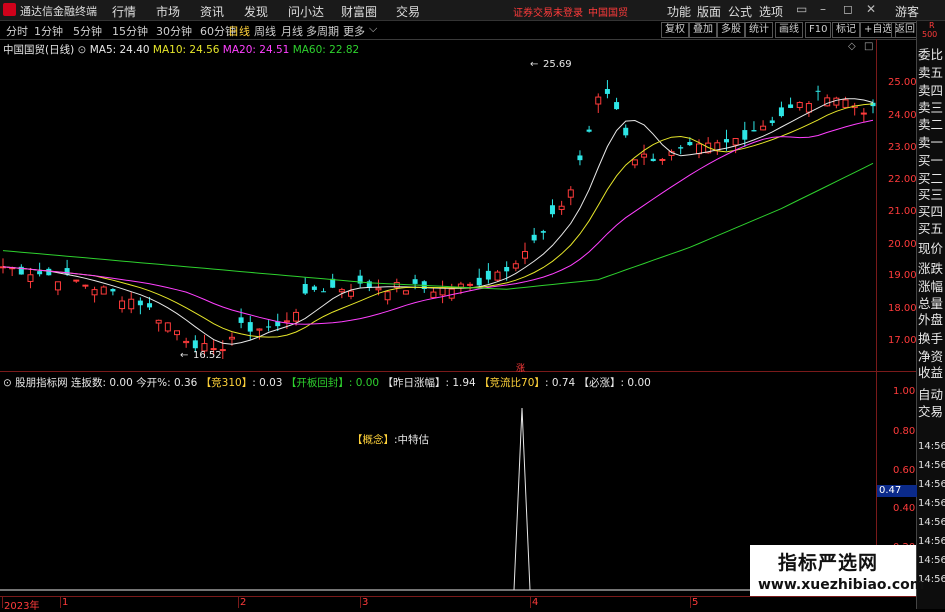  What do you see at coordinates (930, 412) in the screenshot?
I see `panel-item-20: 交易` at bounding box center [930, 412].